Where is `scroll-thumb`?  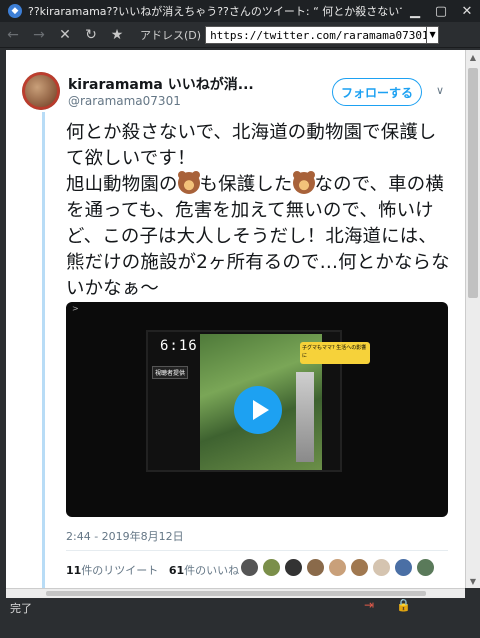 scroll-thumb is located at coordinates (473, 183).